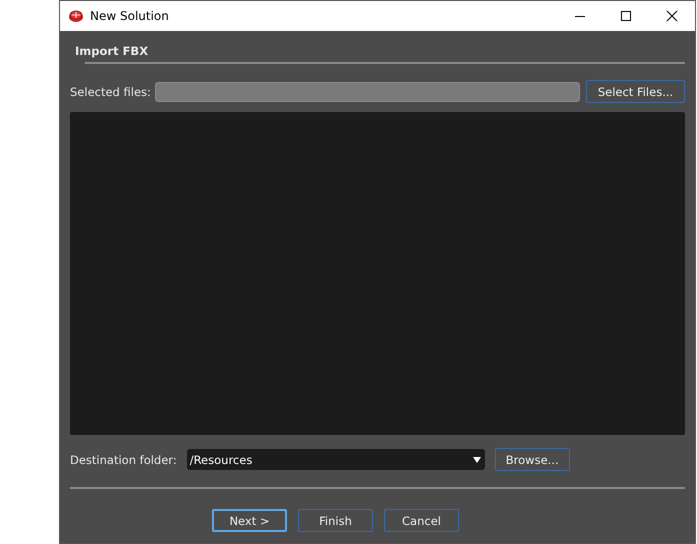  Describe the element at coordinates (112, 51) in the screenshot. I see `section-title: Import FBX` at that location.